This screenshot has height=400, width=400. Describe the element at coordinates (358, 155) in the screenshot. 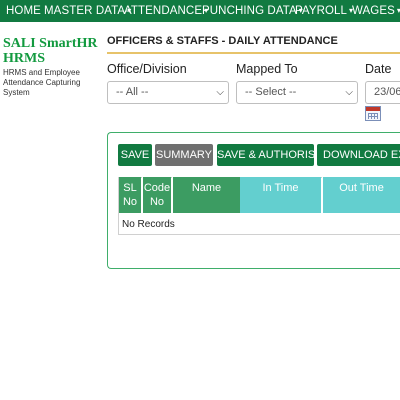

I see `download-excel-button: DOWNLOAD EXCE` at that location.